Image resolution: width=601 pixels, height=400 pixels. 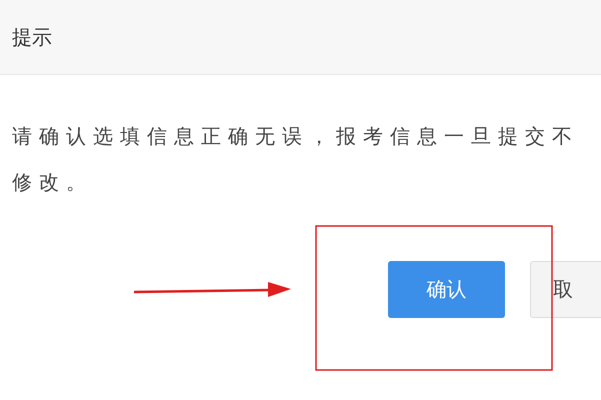 I want to click on dialog-title: 提示, so click(x=32, y=37).